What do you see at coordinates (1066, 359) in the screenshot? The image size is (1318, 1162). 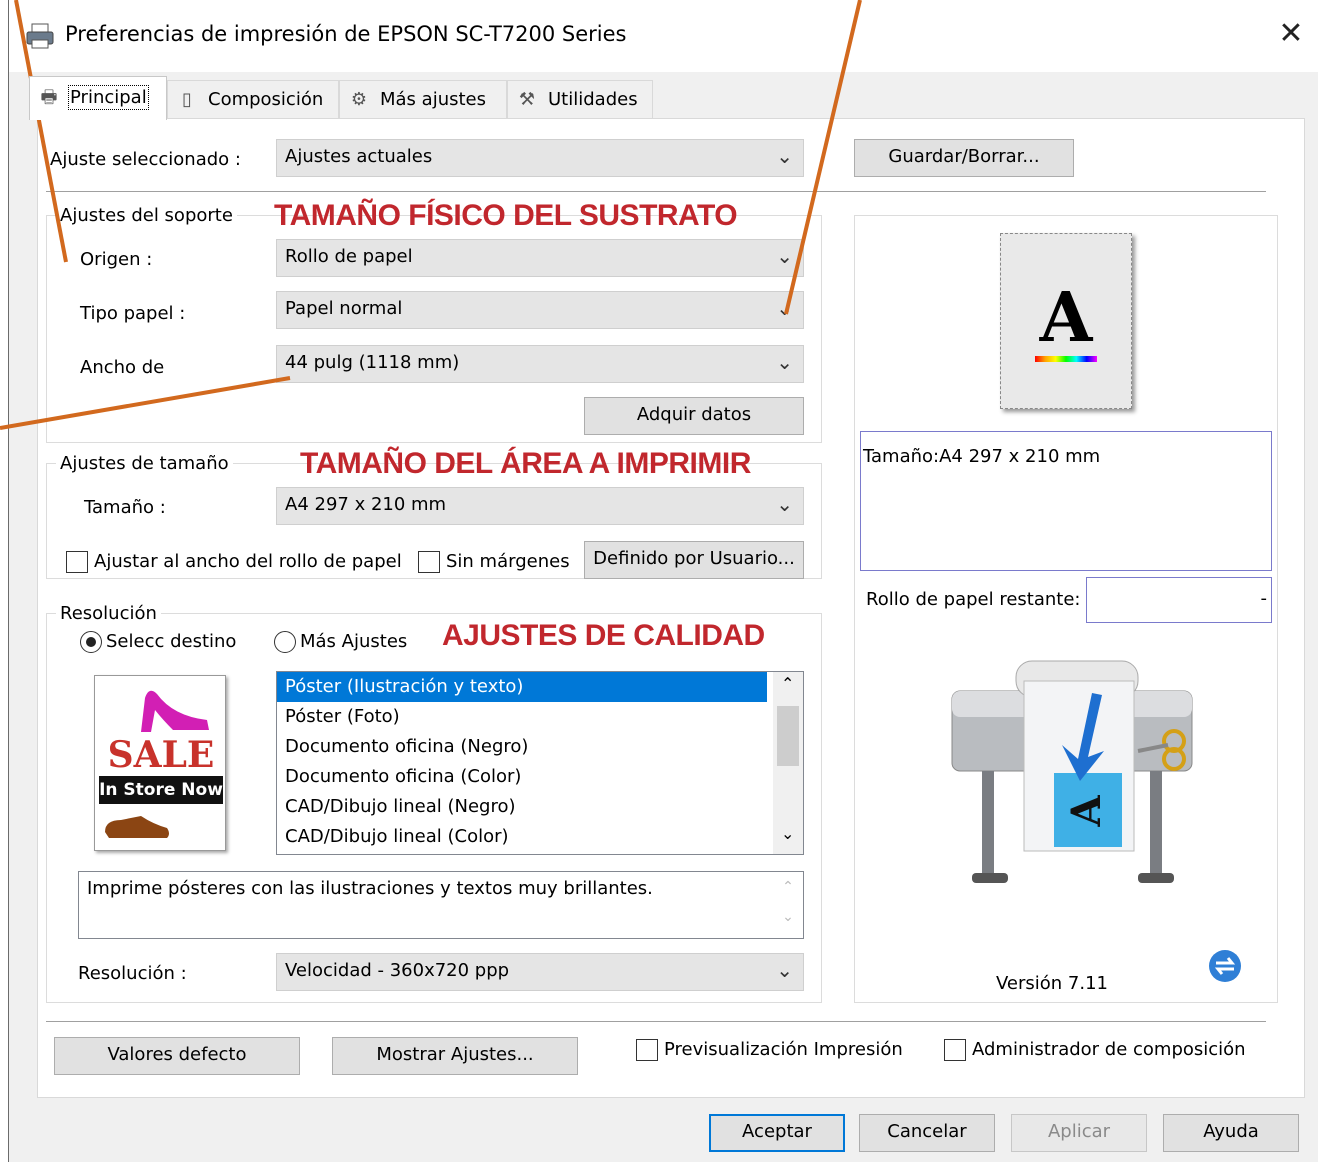 I see `color-bar` at bounding box center [1066, 359].